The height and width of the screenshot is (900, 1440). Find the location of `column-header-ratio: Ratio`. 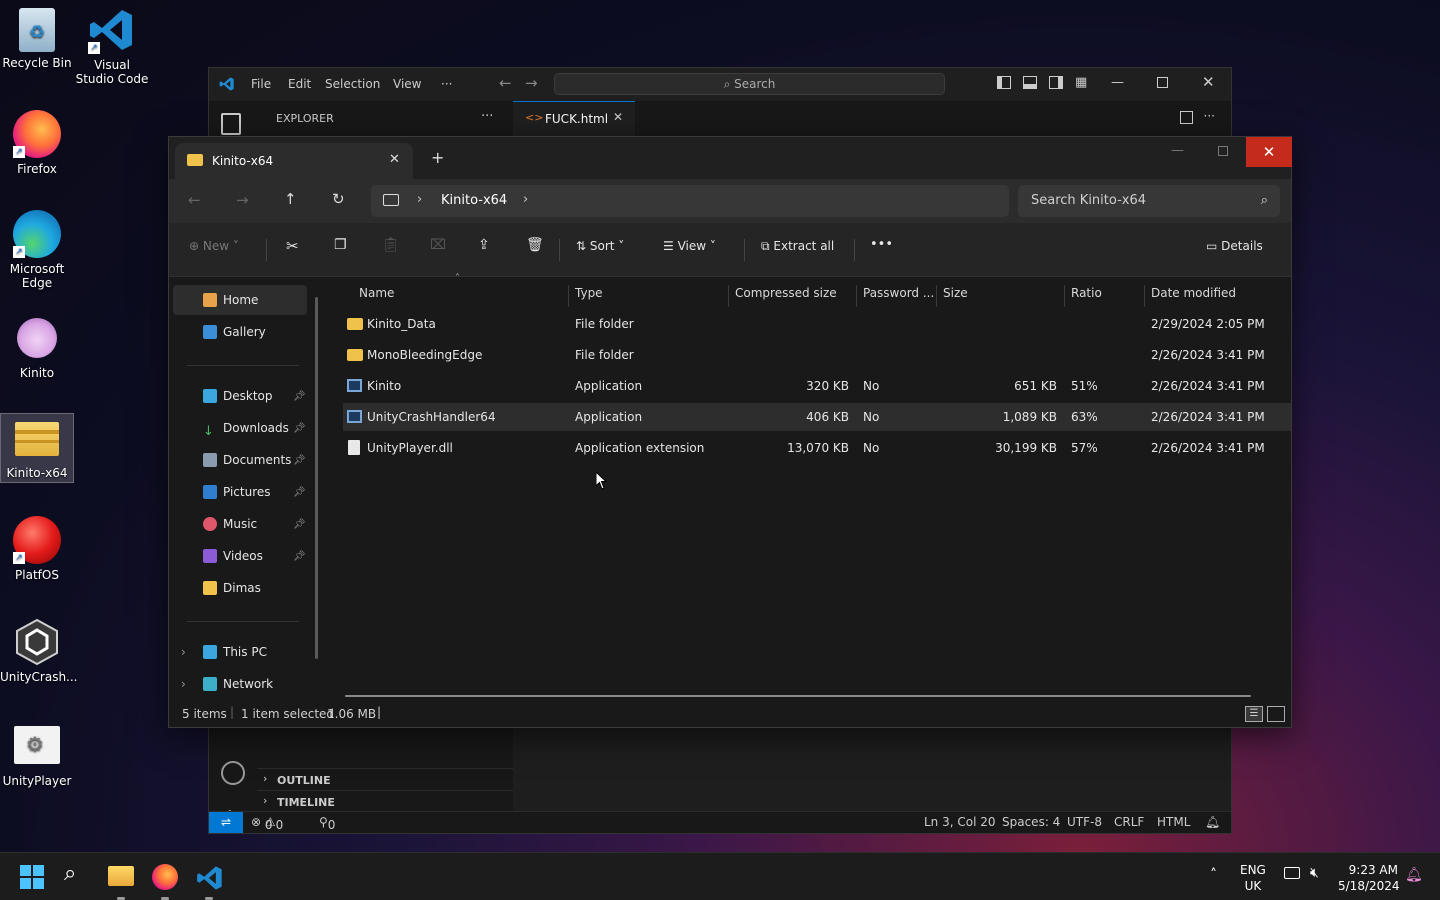

column-header-ratio: Ratio is located at coordinates (1105, 296).